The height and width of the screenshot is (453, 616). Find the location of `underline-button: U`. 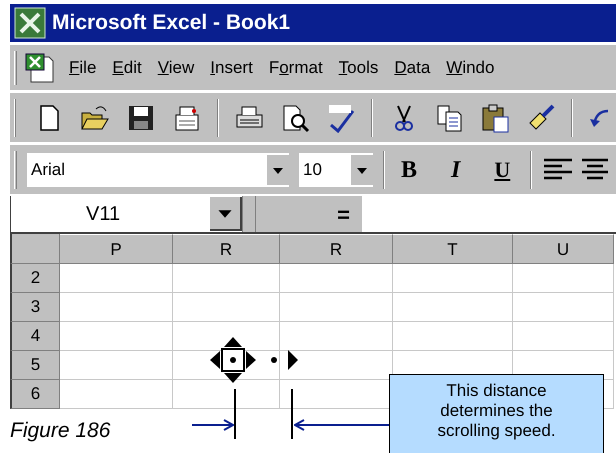

underline-button: U is located at coordinates (502, 169).